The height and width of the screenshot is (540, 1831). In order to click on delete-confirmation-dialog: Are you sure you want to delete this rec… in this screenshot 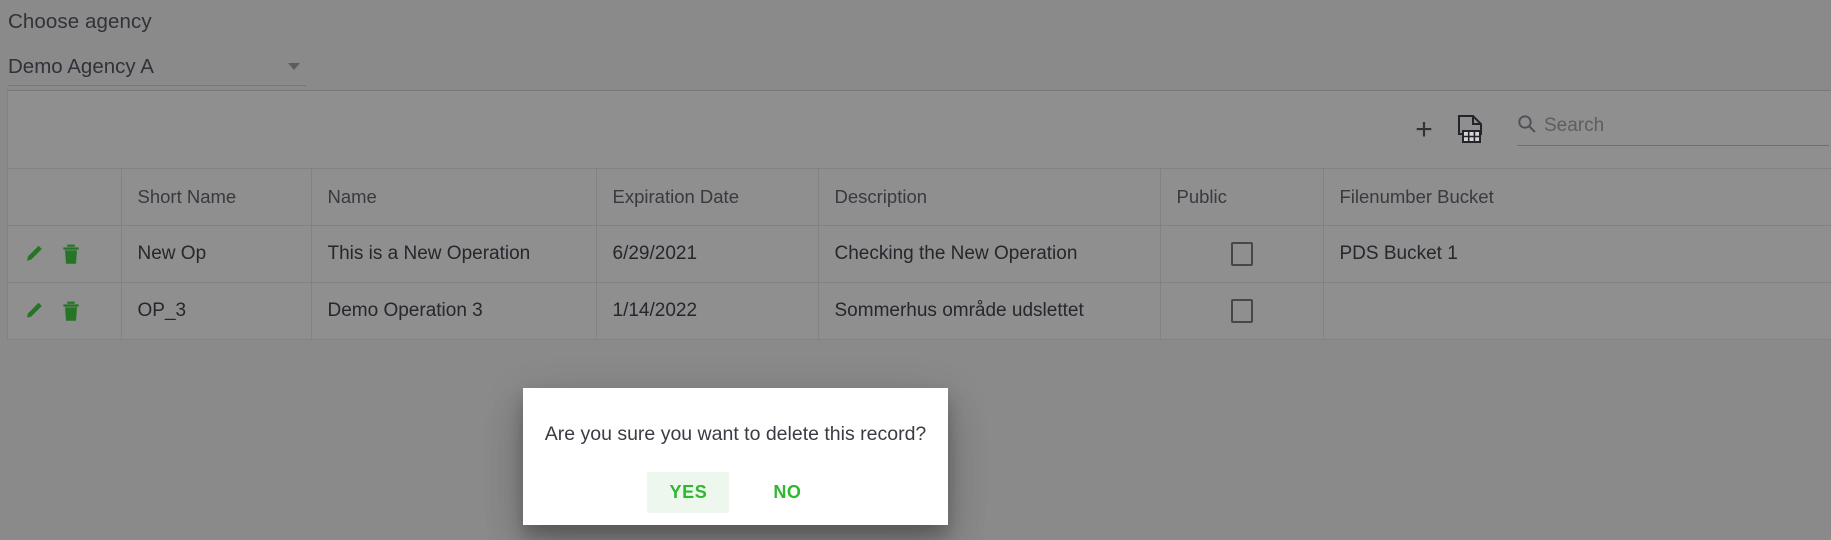, I will do `click(735, 456)`.